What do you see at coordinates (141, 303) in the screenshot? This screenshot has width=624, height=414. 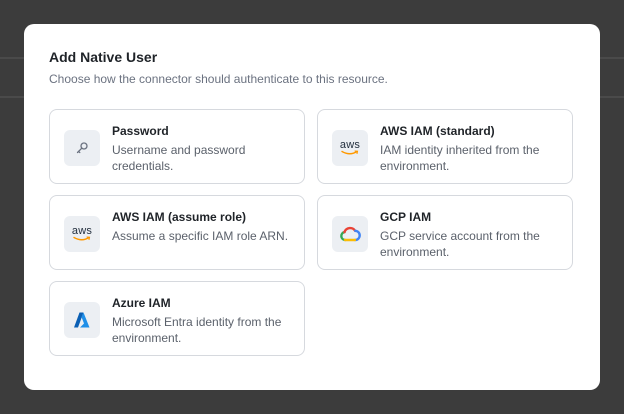 I see `option-title: Azure IAM` at bounding box center [141, 303].